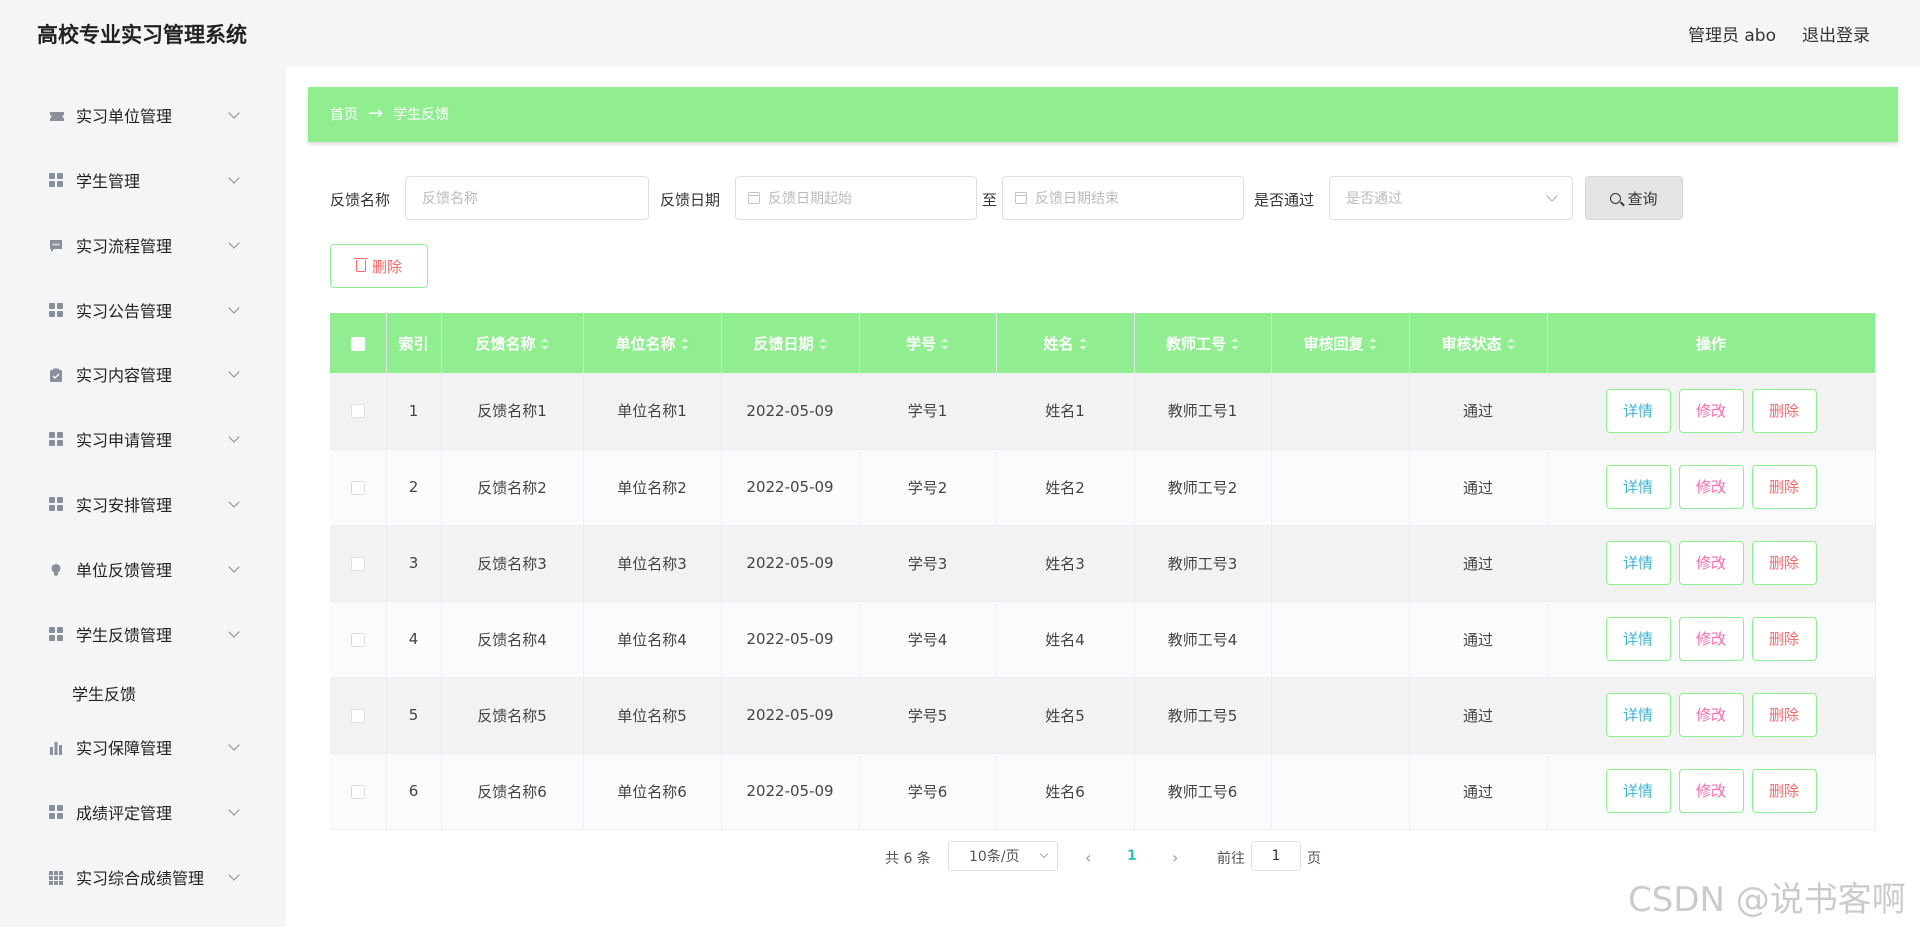 The image size is (1920, 927). I want to click on feedback-date-cell: 2022-05-09, so click(790, 791).